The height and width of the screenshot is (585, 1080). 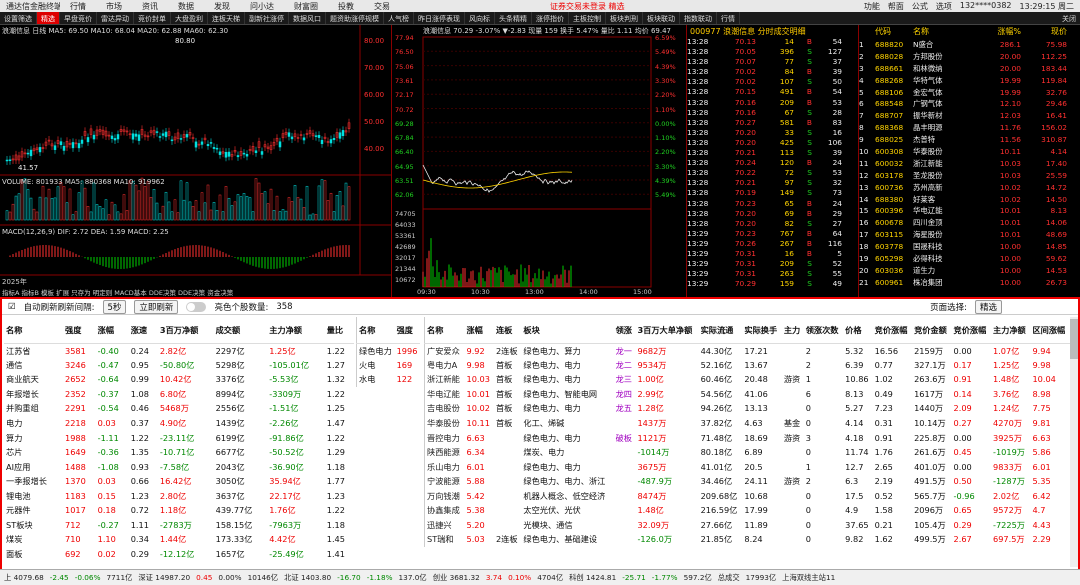 What do you see at coordinates (858, 330) in the screenshot?
I see `column-header: 价格` at bounding box center [858, 330].